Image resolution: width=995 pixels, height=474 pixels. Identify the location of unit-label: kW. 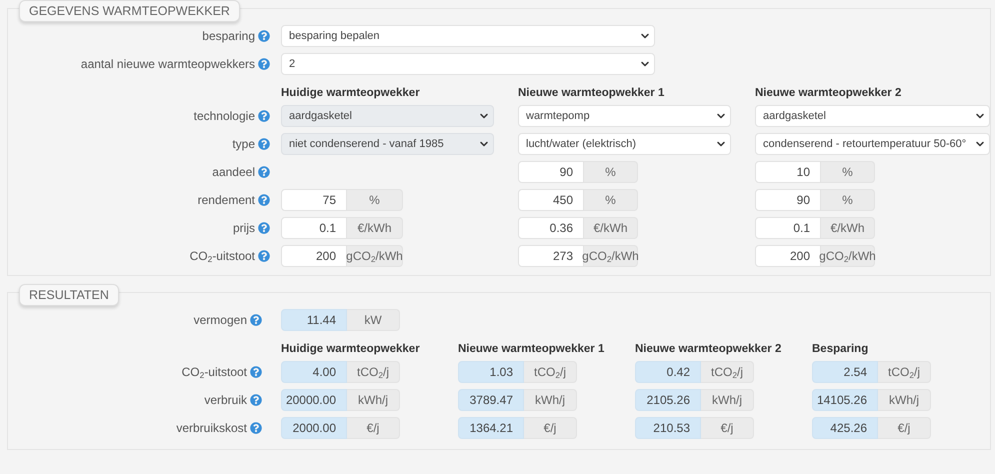
(373, 320).